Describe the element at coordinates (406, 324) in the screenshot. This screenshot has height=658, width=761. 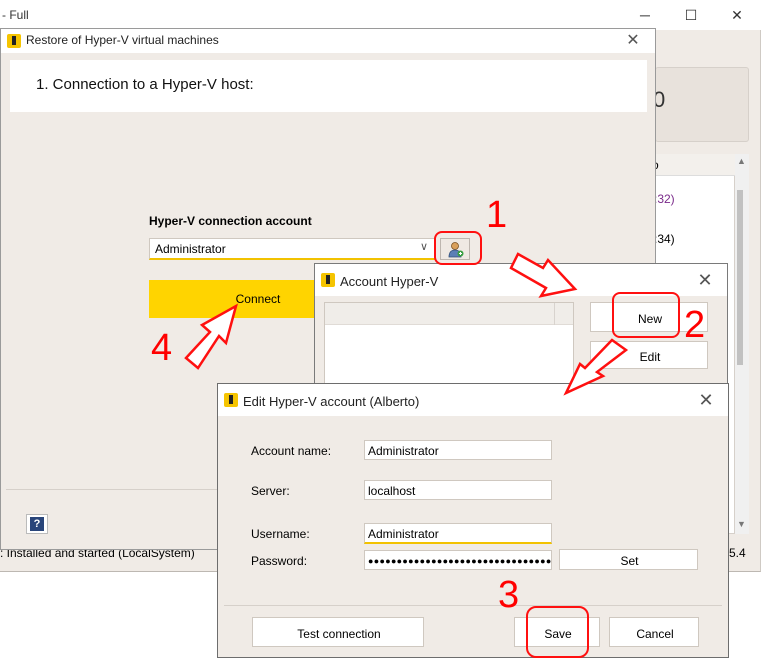
I see `annotation-arrows` at that location.